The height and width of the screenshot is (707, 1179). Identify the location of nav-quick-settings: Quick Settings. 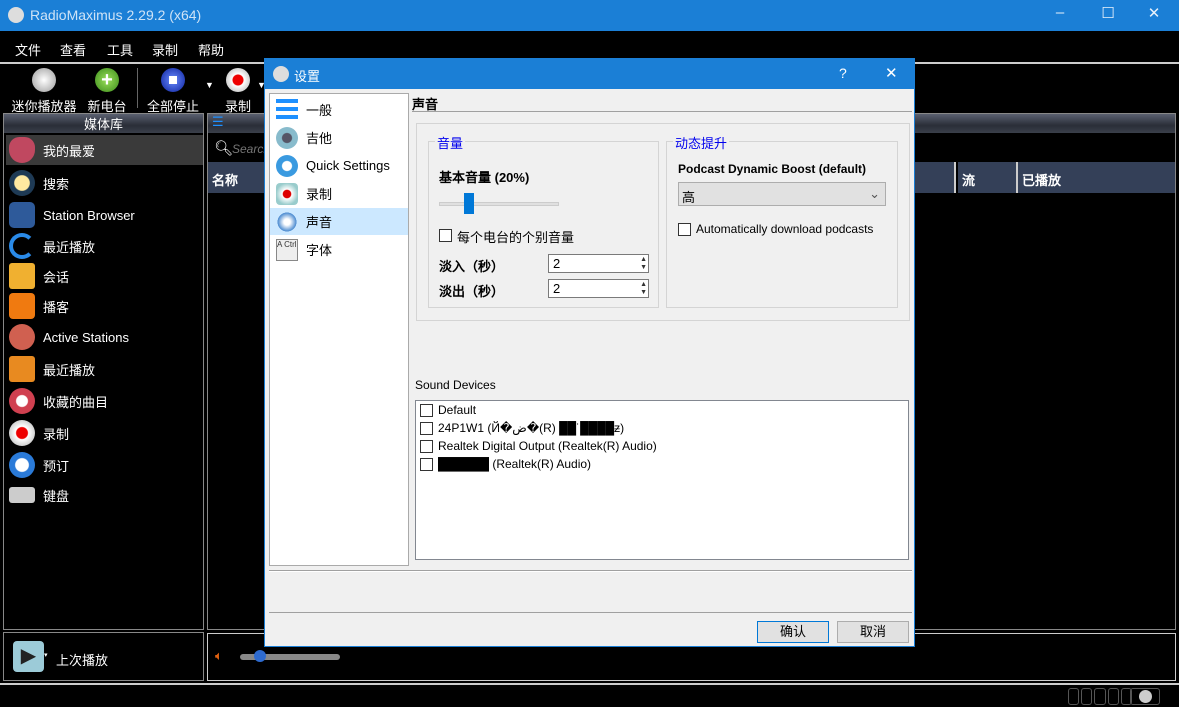
(339, 165).